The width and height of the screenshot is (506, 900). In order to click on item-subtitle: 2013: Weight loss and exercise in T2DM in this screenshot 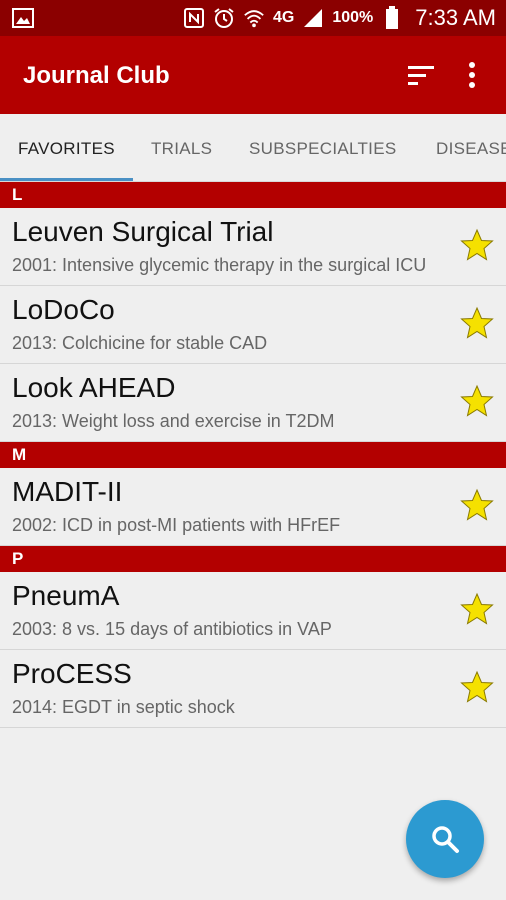, I will do `click(173, 421)`.